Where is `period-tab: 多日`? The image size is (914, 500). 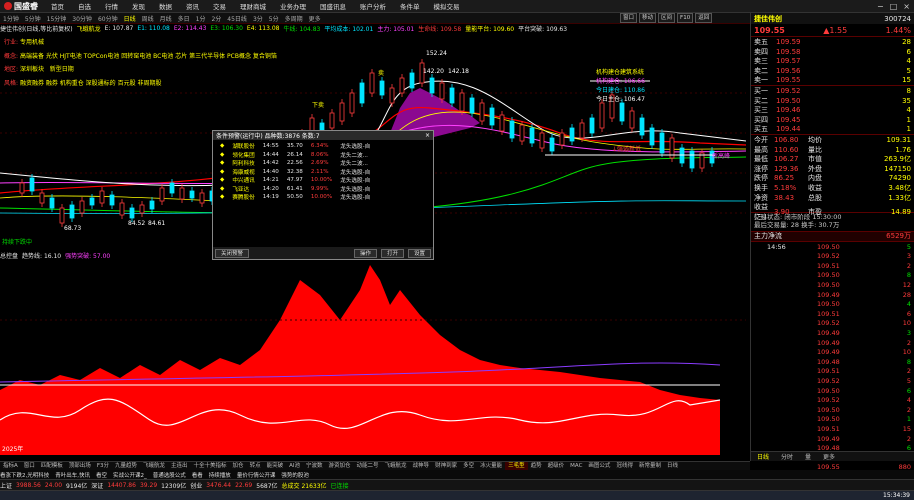
period-tab: 多日 is located at coordinates (184, 18).